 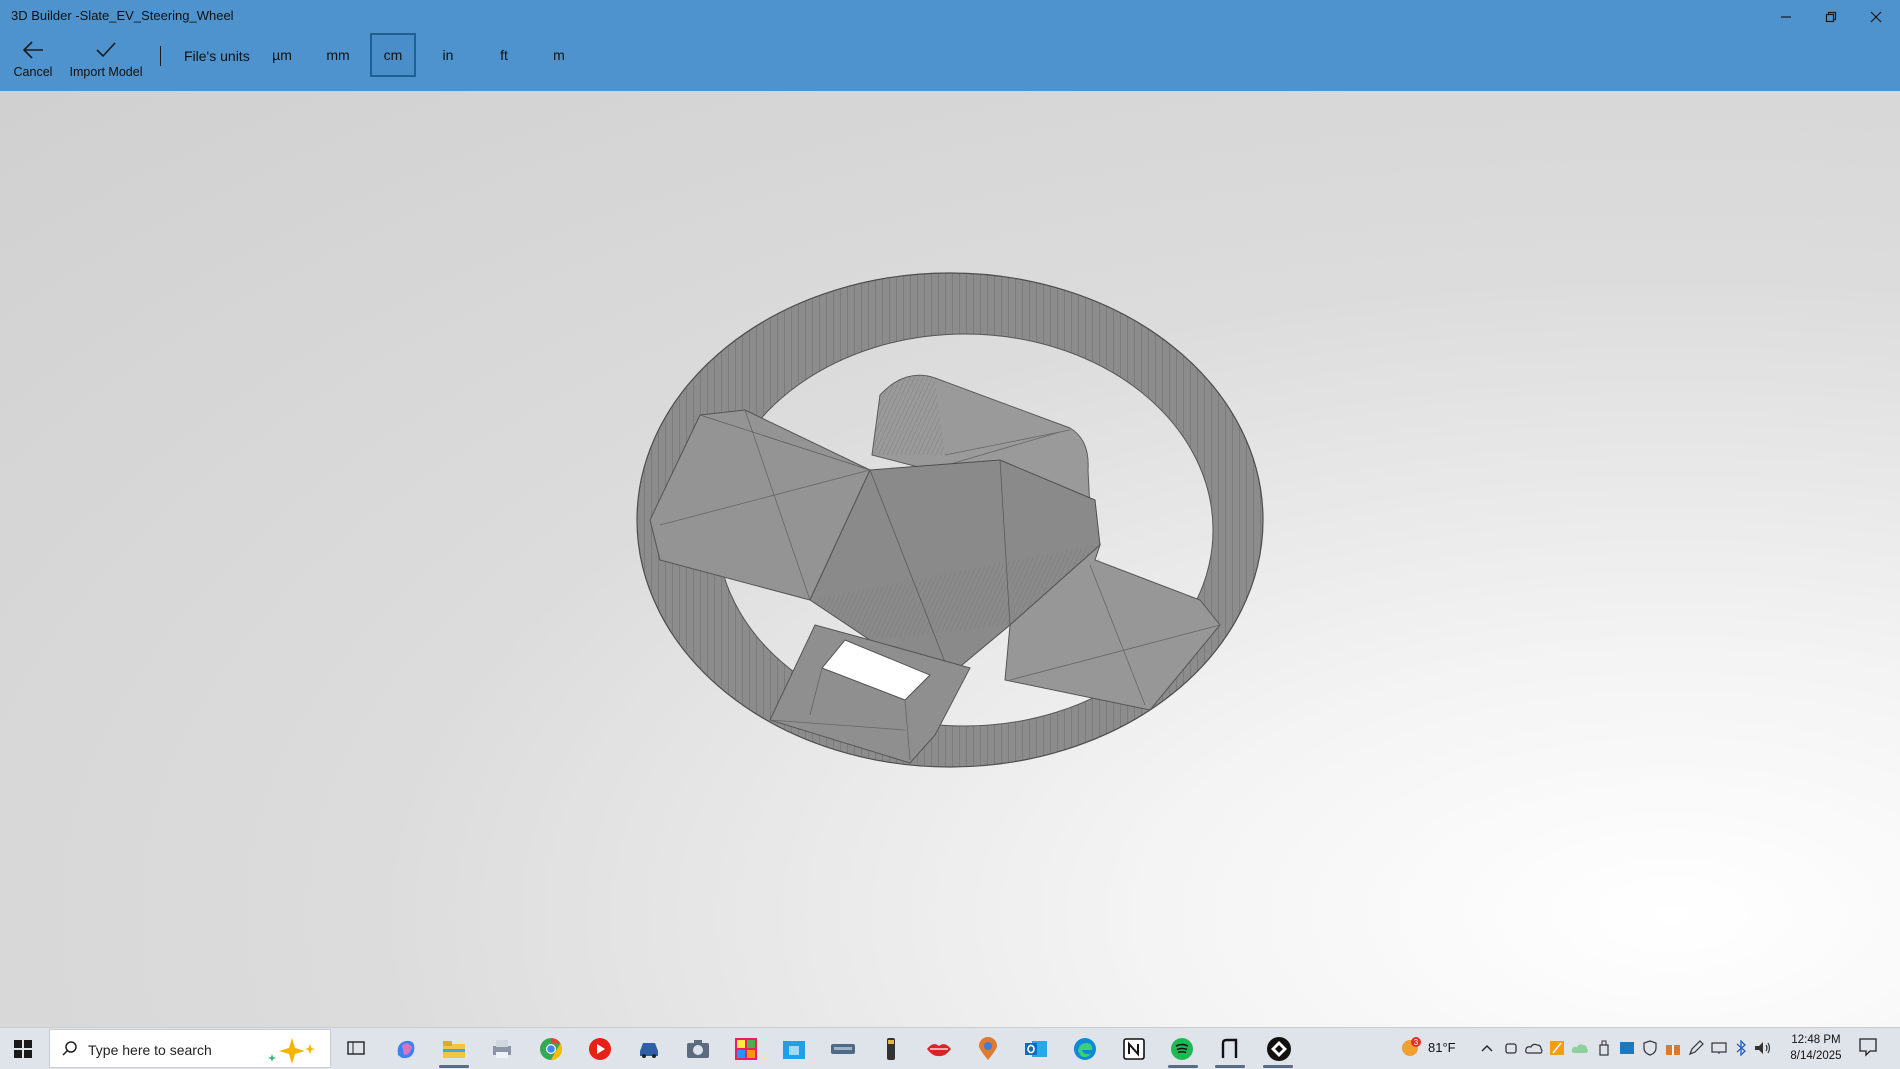 What do you see at coordinates (160, 56) in the screenshot?
I see `toolbar-divider` at bounding box center [160, 56].